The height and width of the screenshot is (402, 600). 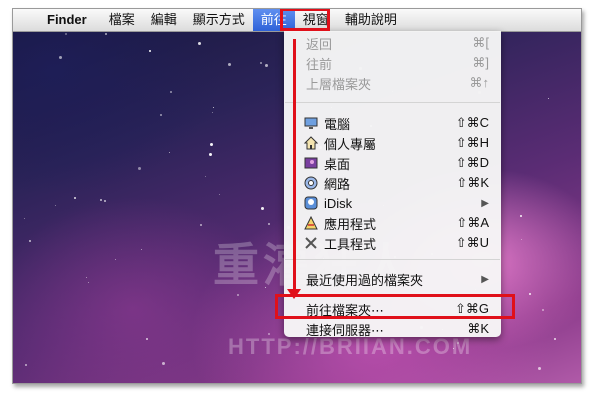 What do you see at coordinates (339, 84) in the screenshot?
I see `menu-item-label: 上層檔案夾` at bounding box center [339, 84].